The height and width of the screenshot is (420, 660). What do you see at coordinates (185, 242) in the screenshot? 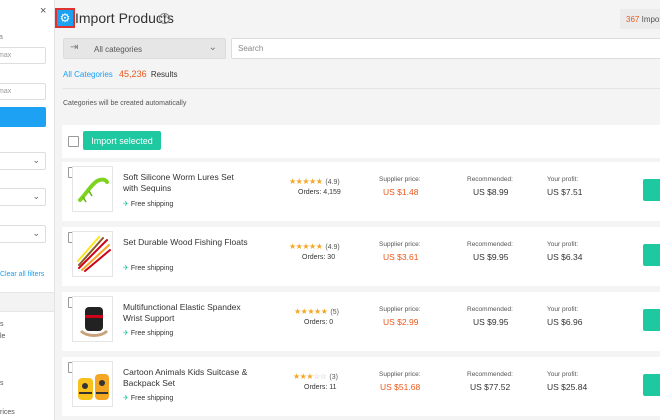
I see `product-name: Set Durable Wood Fishing Floats` at bounding box center [185, 242].